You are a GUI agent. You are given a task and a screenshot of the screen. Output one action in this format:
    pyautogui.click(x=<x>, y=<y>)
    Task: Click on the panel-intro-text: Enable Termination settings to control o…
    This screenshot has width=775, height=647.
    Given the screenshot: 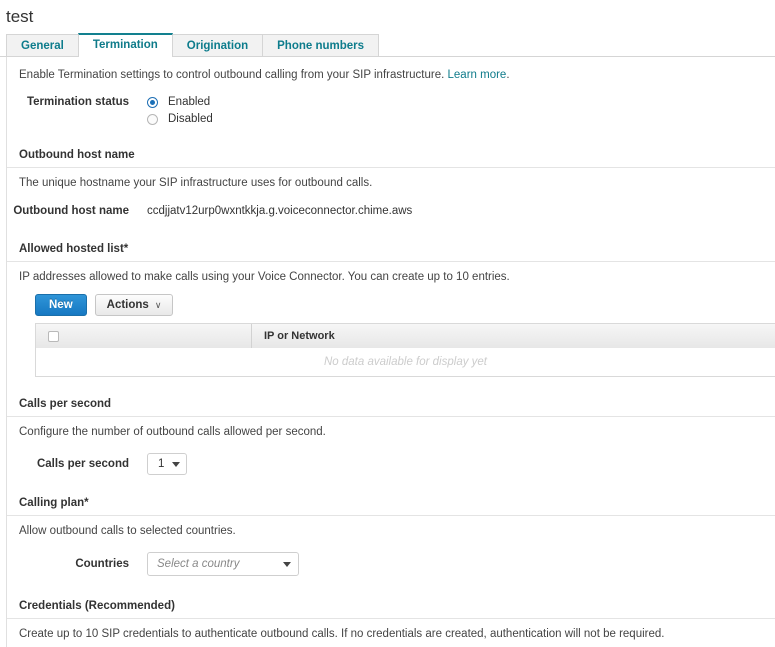 What is the action you would take?
    pyautogui.click(x=232, y=75)
    